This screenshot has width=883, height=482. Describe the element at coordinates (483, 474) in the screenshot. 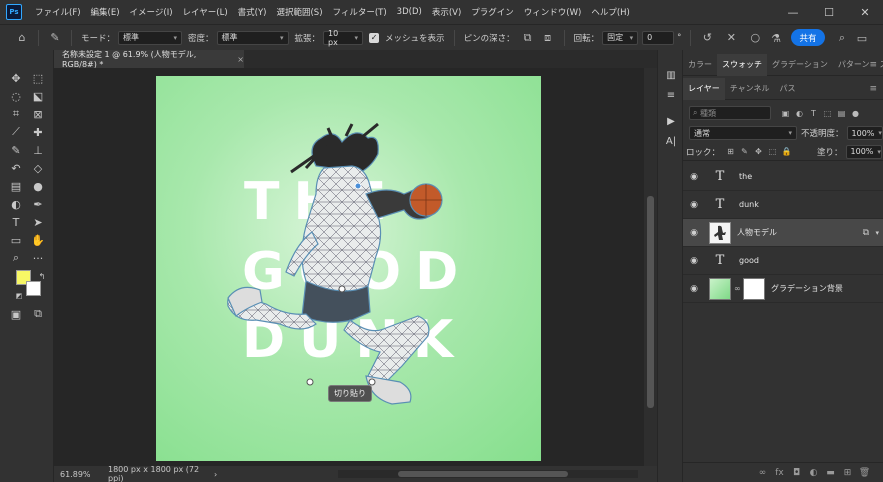

I see `horizontal-scrollbar-thumb` at that location.